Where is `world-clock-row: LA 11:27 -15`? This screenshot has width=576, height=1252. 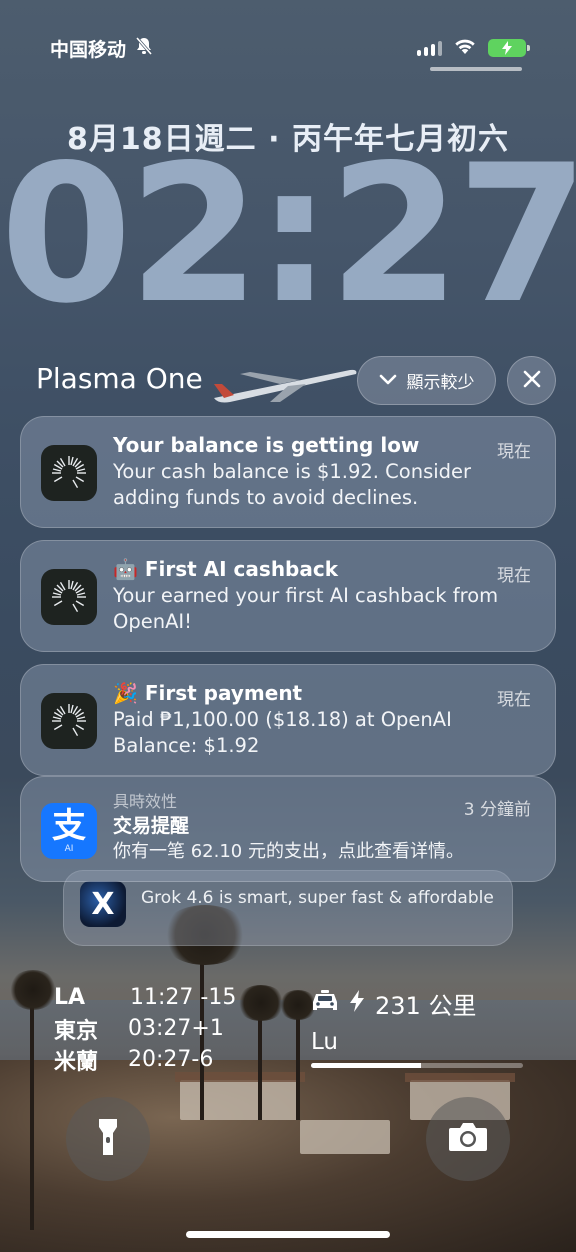
world-clock-row: LA 11:27 -15 is located at coordinates (145, 997).